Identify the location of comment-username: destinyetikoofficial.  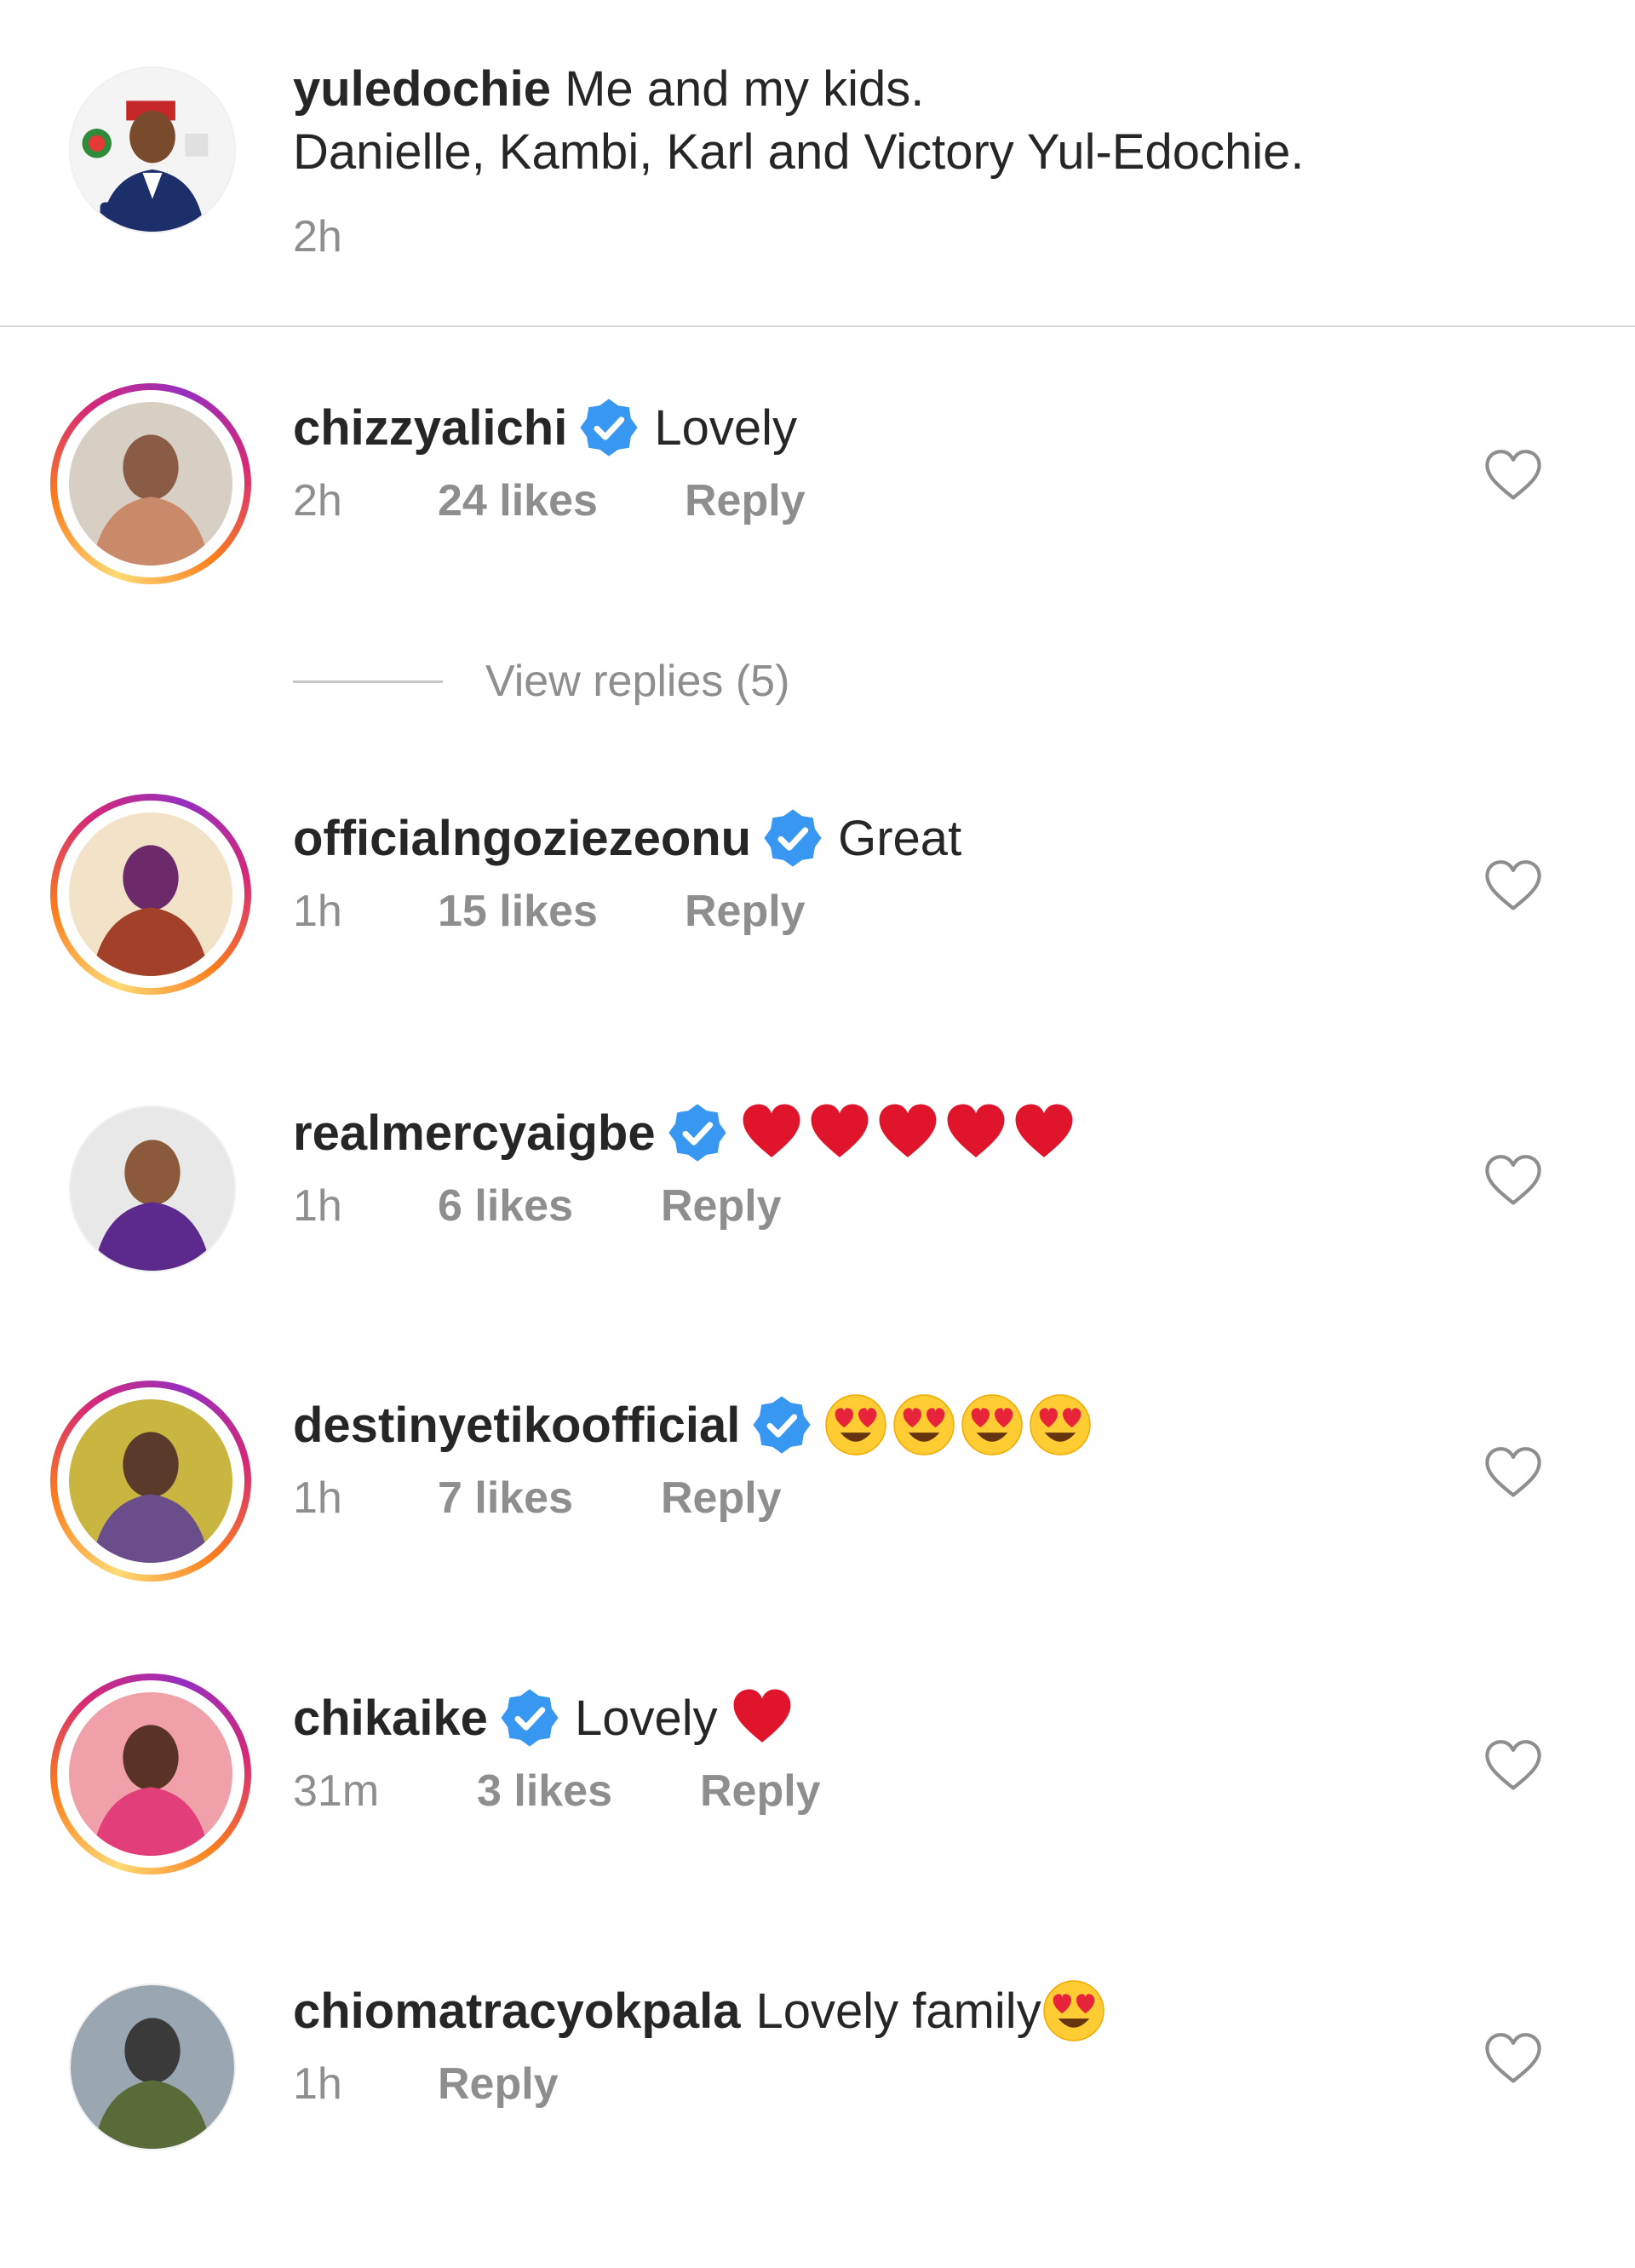
(516, 1425).